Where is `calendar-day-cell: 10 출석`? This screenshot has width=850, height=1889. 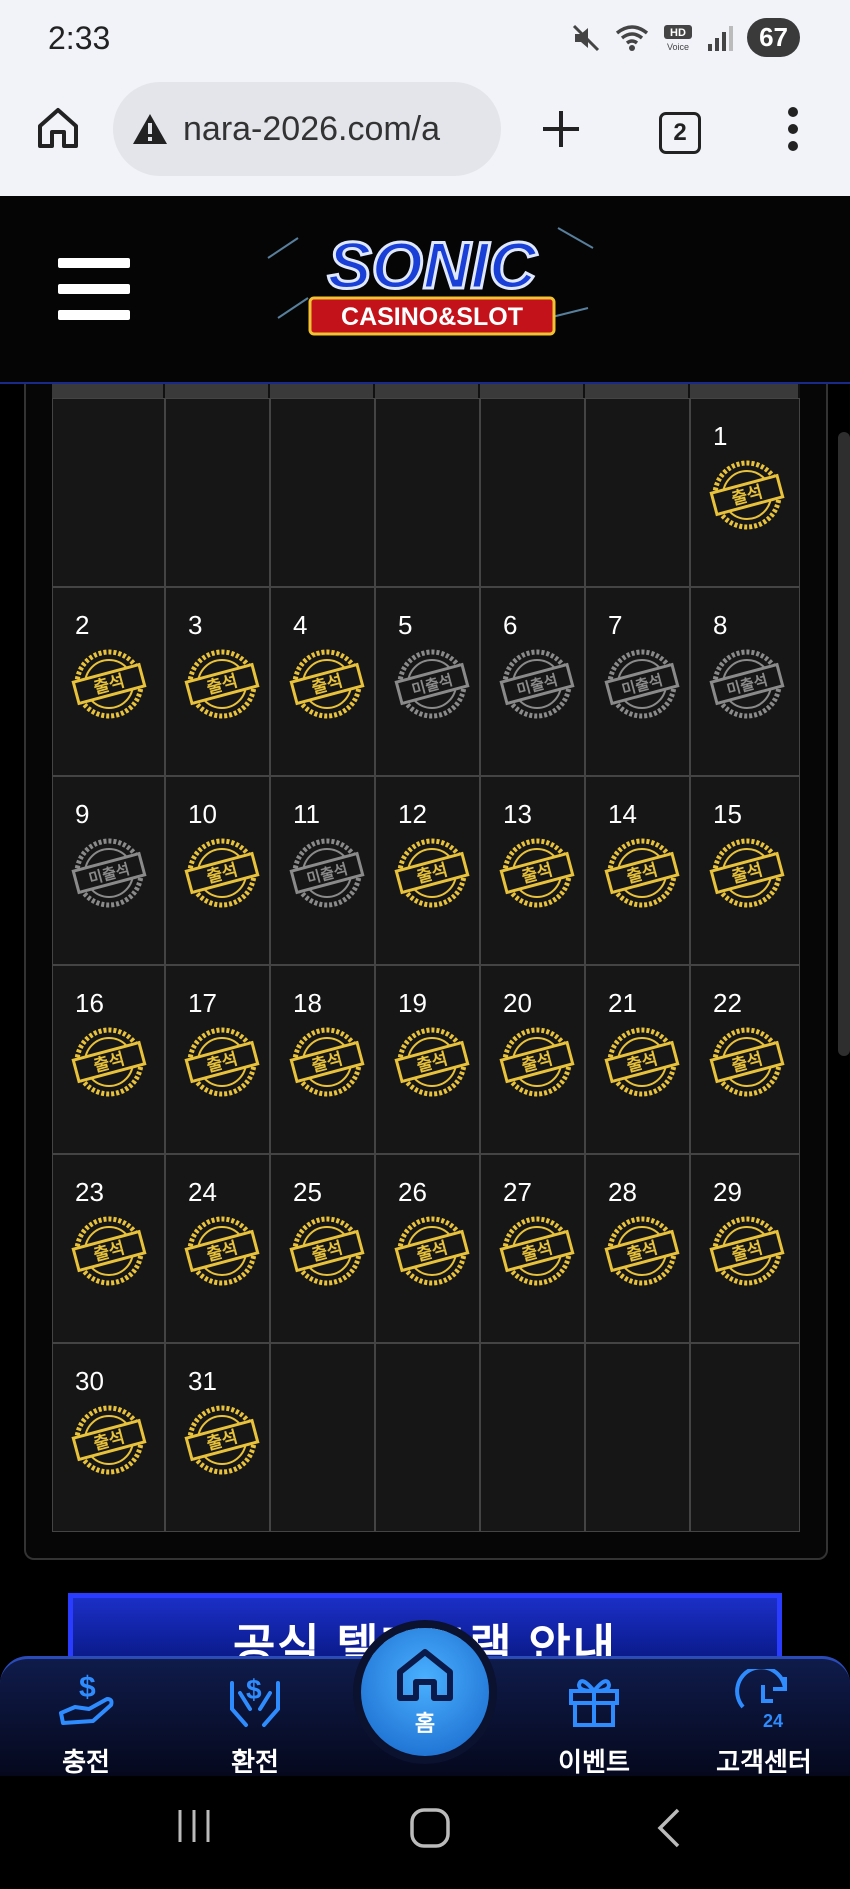
calendar-day-cell: 10 출석 is located at coordinates (217, 870).